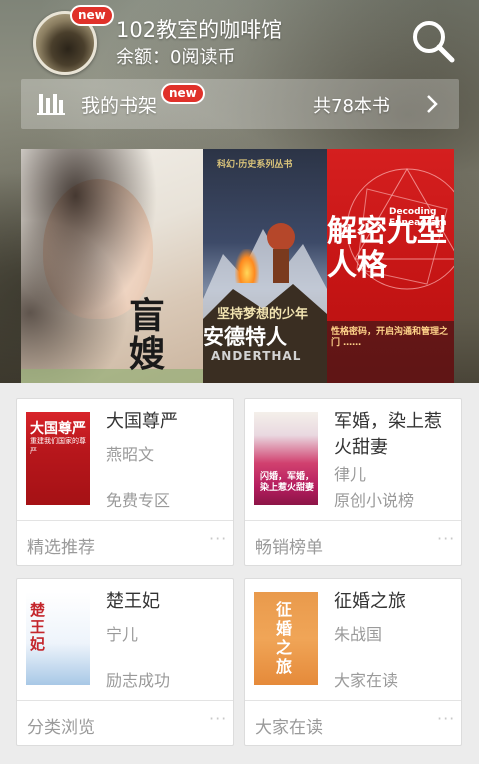 The image size is (479, 764). I want to click on shelf-count: 共78本书, so click(351, 106).